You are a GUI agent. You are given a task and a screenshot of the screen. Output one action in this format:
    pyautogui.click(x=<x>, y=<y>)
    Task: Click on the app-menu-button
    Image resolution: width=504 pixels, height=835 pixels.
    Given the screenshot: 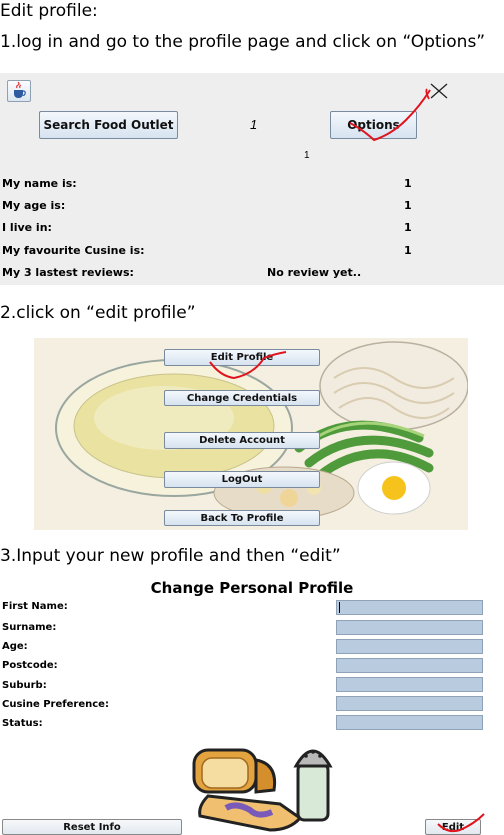 What is the action you would take?
    pyautogui.click(x=19, y=91)
    